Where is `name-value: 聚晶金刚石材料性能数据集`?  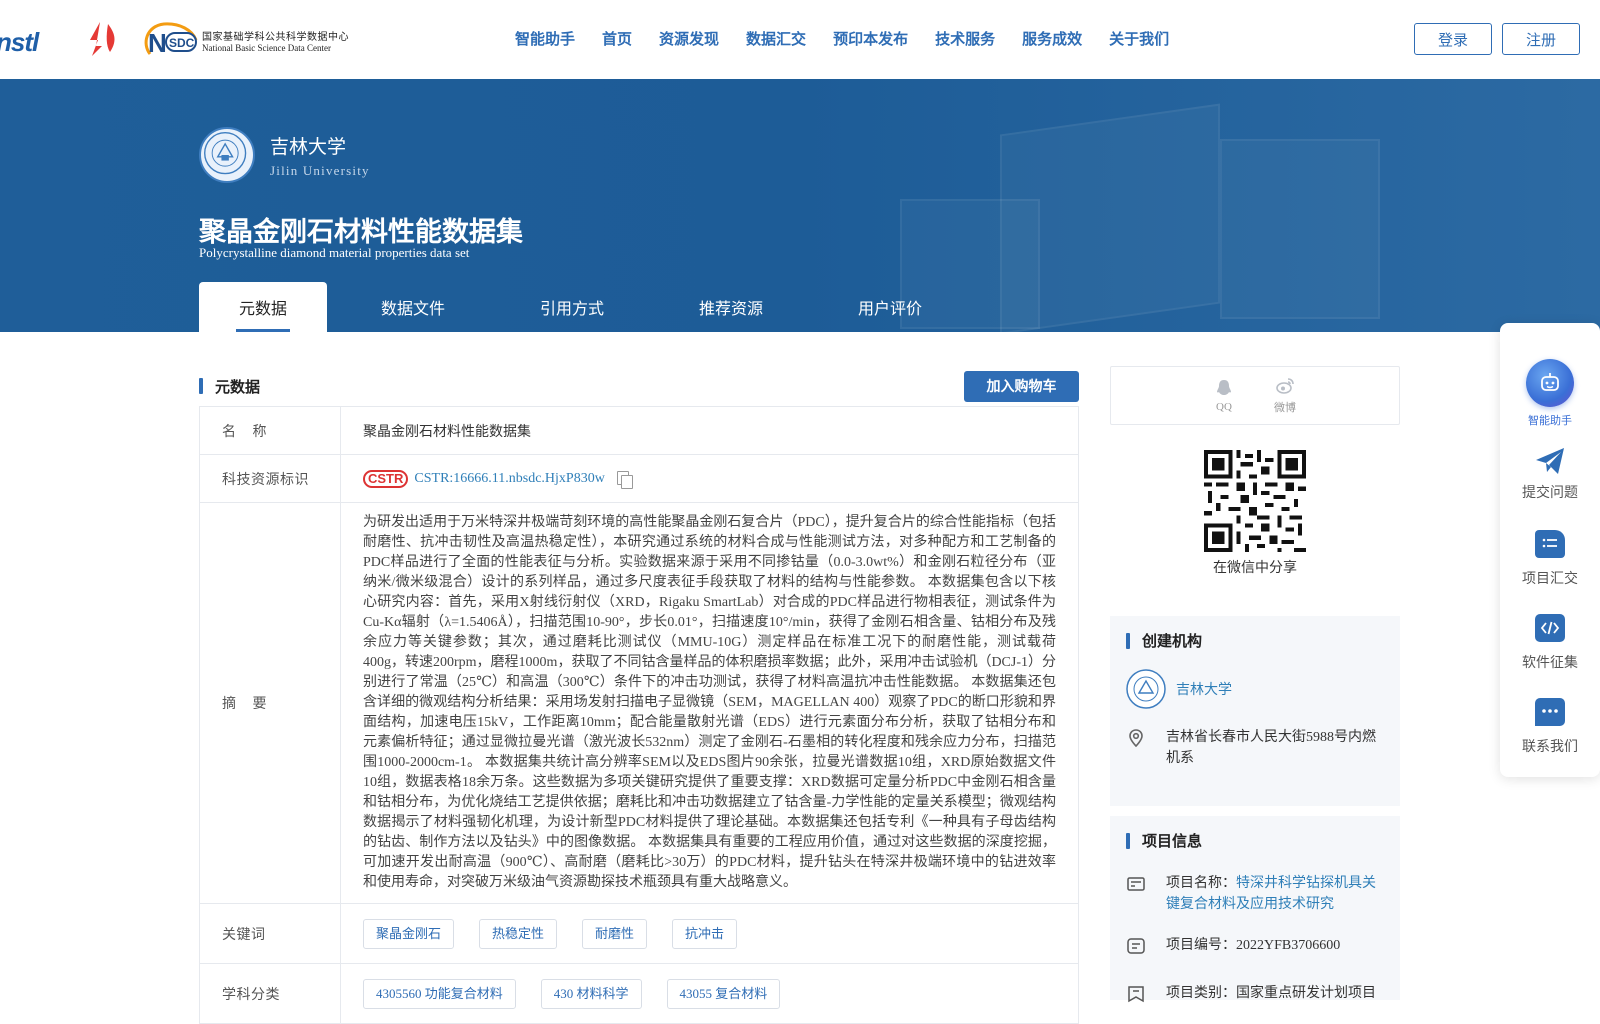 name-value: 聚晶金刚石材料性能数据集 is located at coordinates (709, 430).